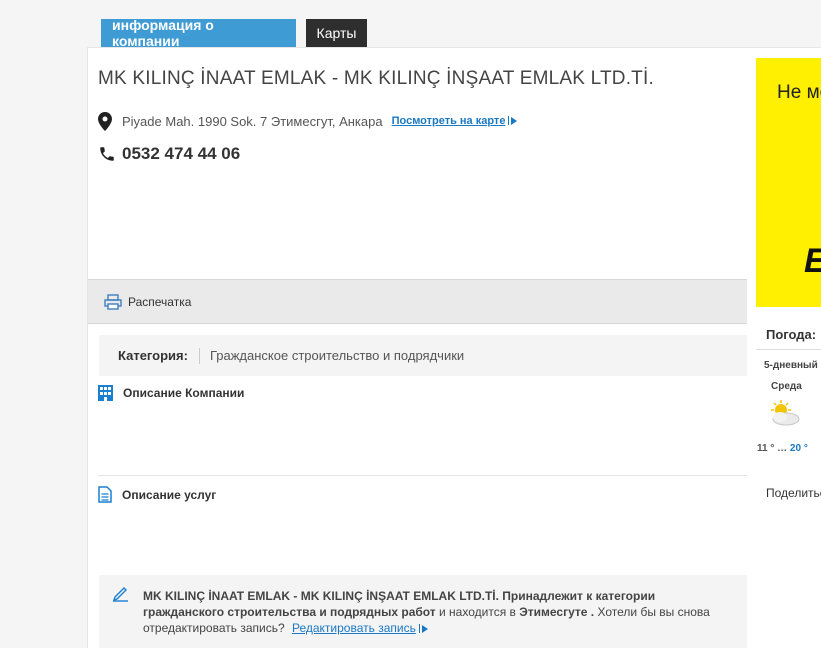  I want to click on phone-icon, so click(107, 154).